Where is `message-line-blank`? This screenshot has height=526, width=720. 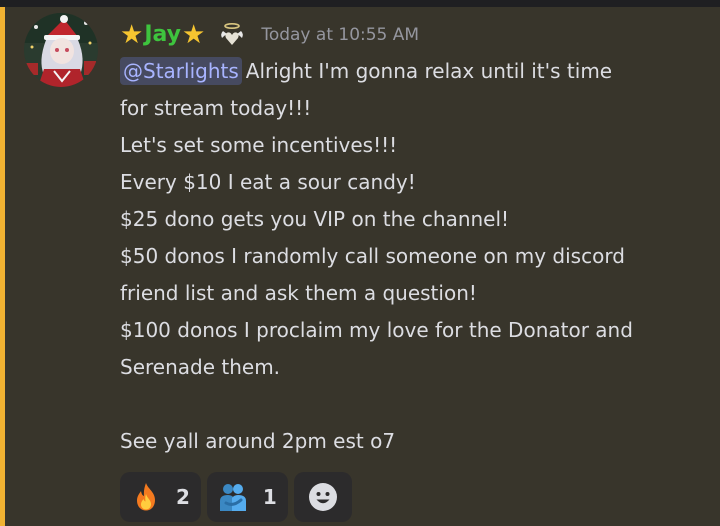 message-line-blank is located at coordinates (410, 404).